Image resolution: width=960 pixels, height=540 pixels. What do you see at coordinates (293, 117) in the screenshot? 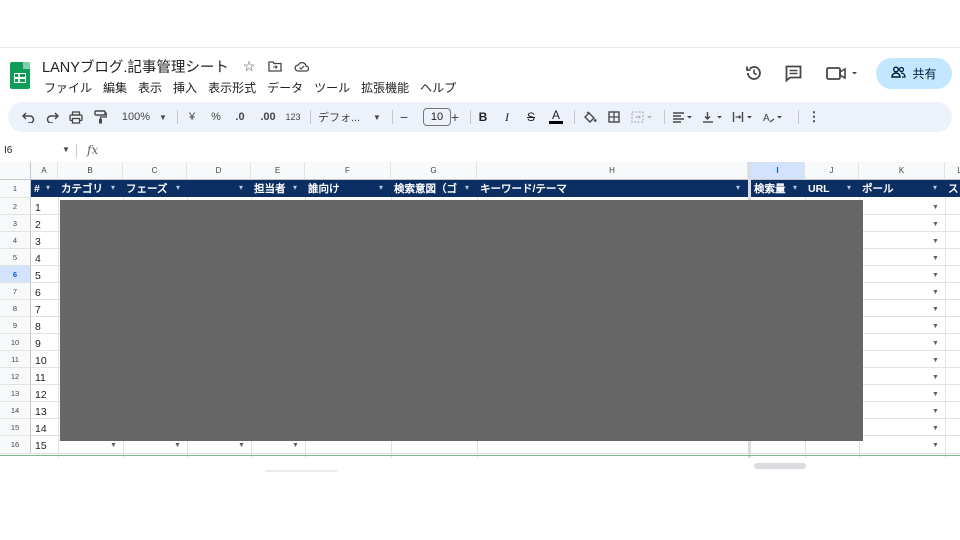
I see `more-formats-button: 123` at bounding box center [293, 117].